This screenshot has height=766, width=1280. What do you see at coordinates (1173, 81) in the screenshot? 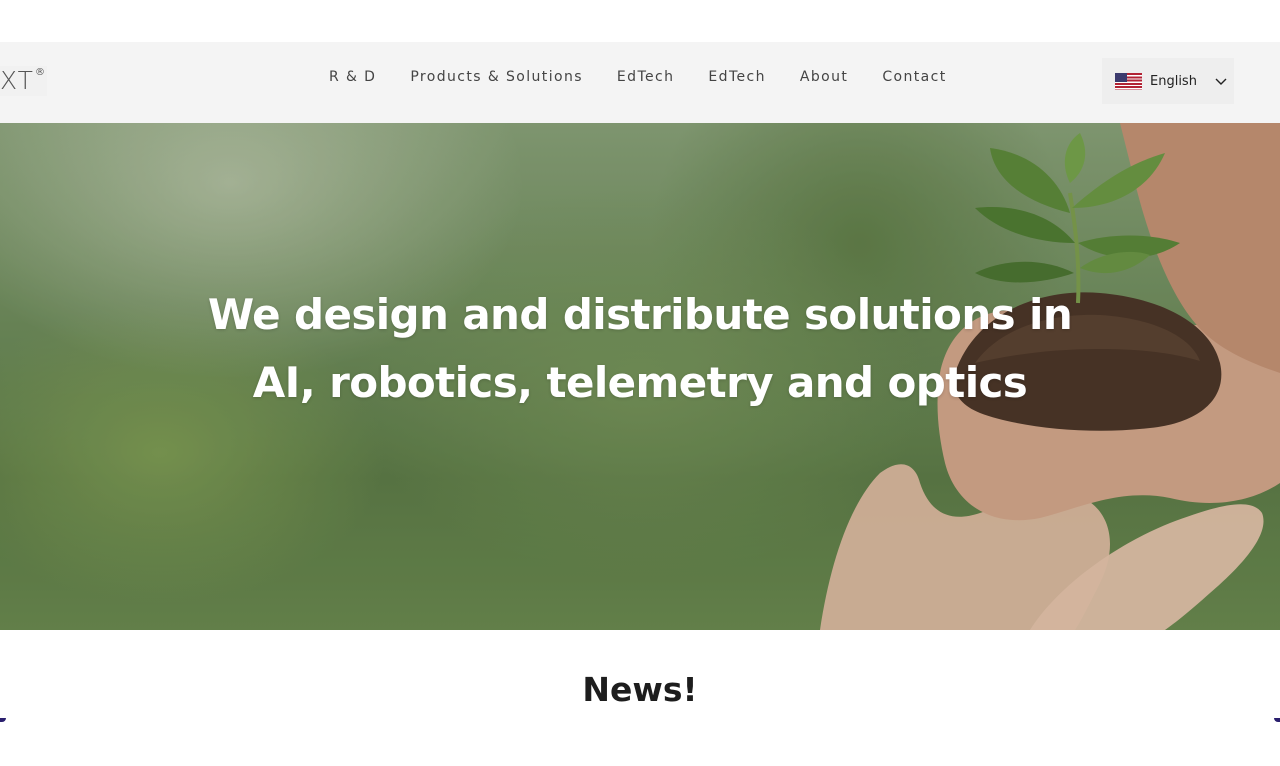
I see `language-label: English` at bounding box center [1173, 81].